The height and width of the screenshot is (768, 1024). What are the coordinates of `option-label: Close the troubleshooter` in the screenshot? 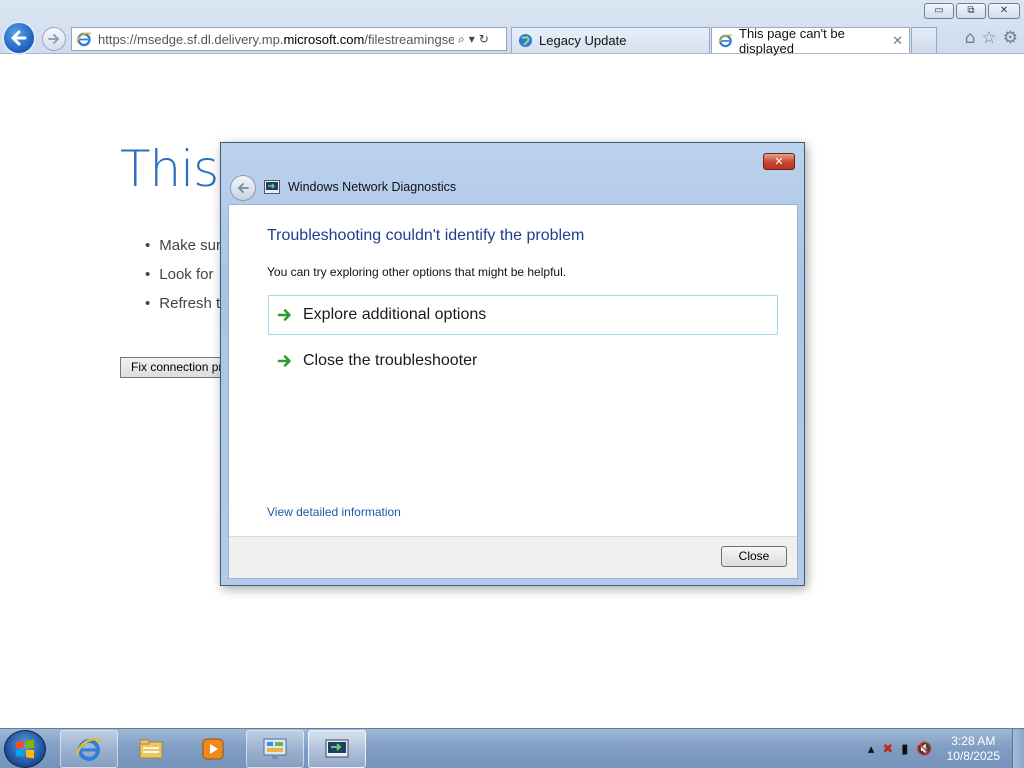 It's located at (390, 360).